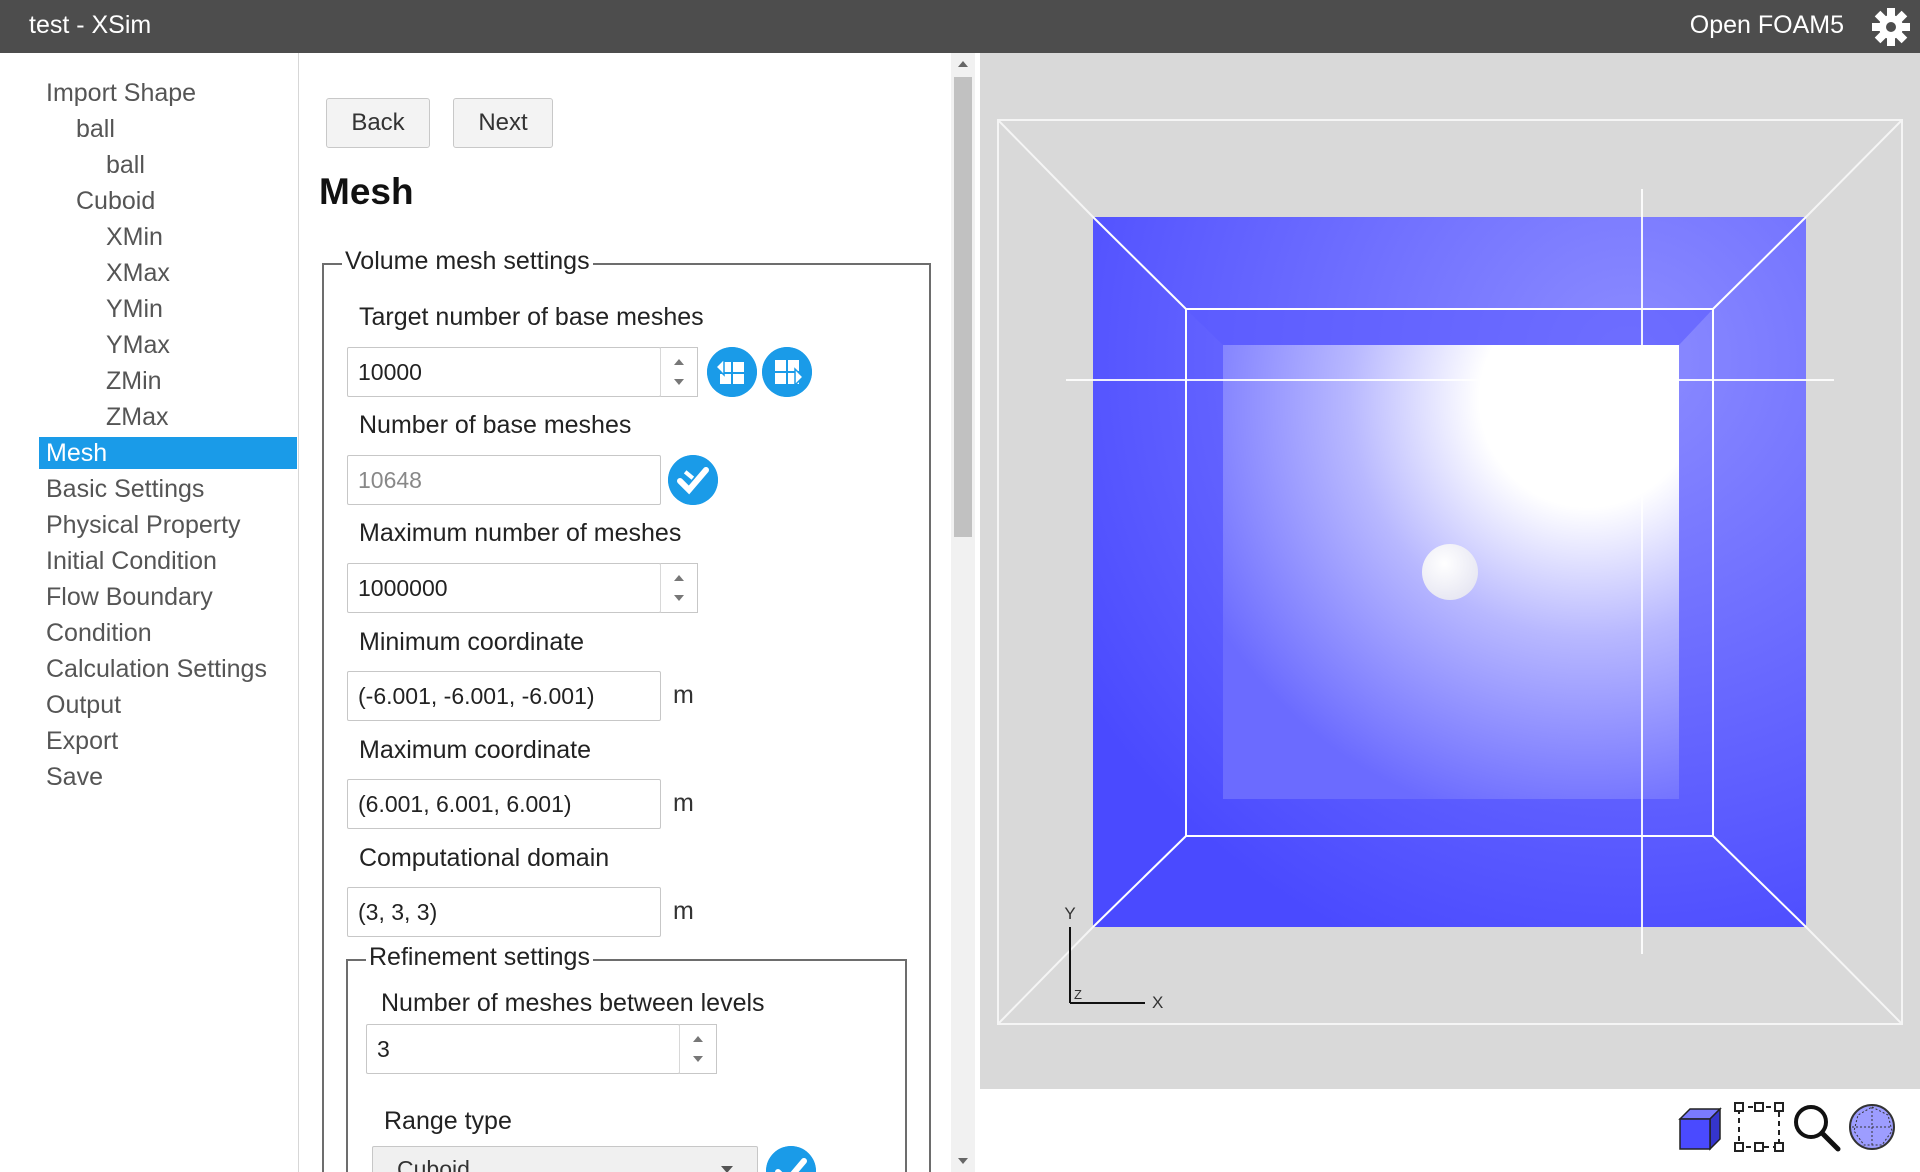 The width and height of the screenshot is (1920, 1172). Describe the element at coordinates (504, 696) in the screenshot. I see `min-coordinate-input: (-6.001, -6.001, -6.001)` at that location.